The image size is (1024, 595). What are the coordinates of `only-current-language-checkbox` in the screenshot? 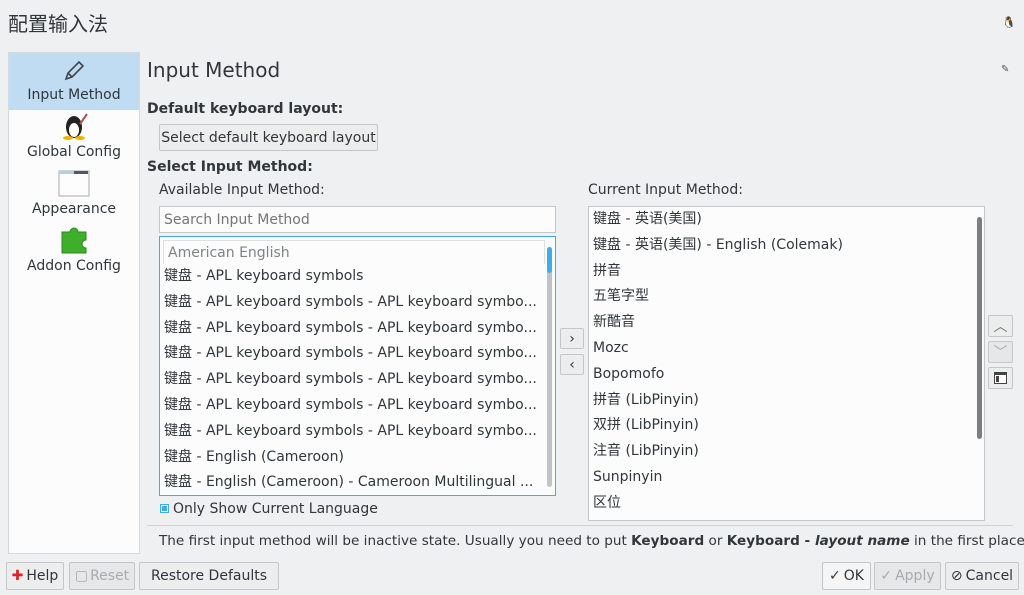 It's located at (164, 508).